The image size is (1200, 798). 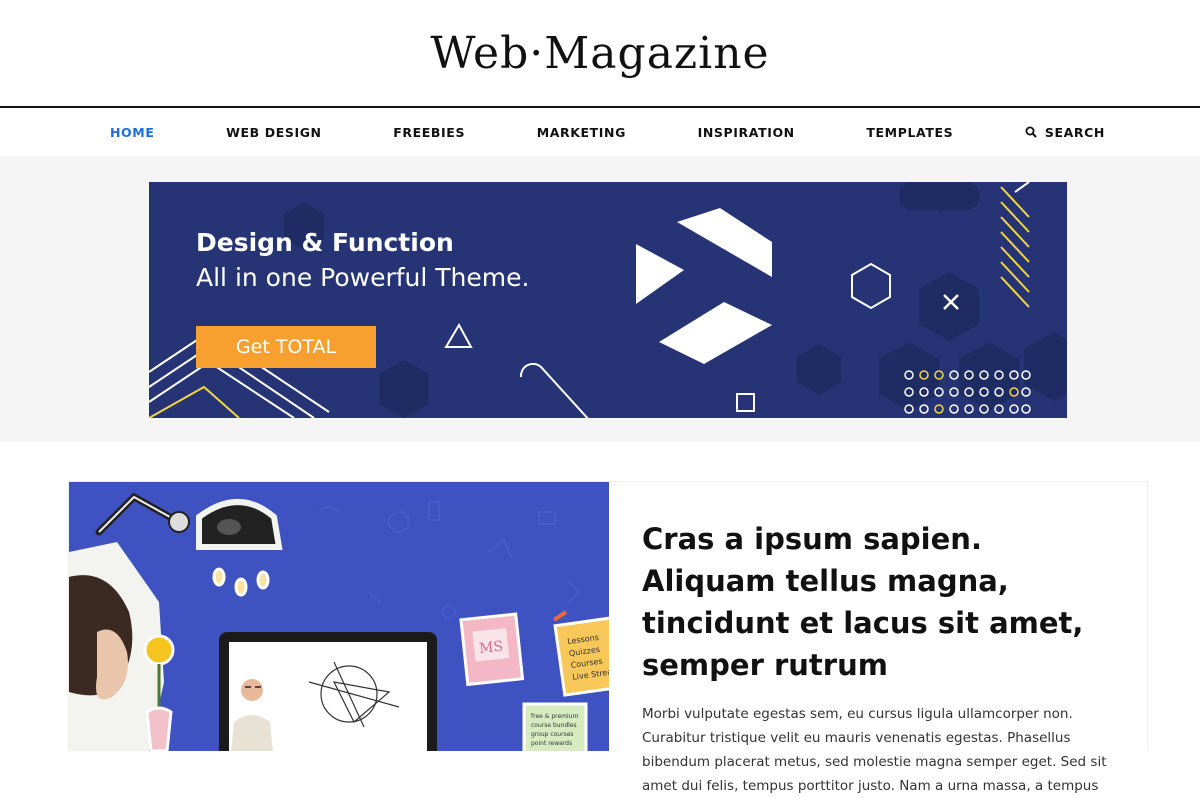 I want to click on ad-headline: Design & Function, so click(x=325, y=242).